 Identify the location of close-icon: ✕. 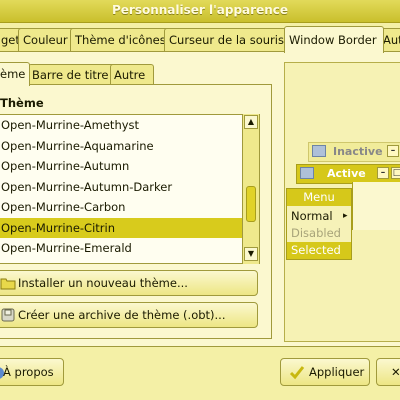
(395, 372).